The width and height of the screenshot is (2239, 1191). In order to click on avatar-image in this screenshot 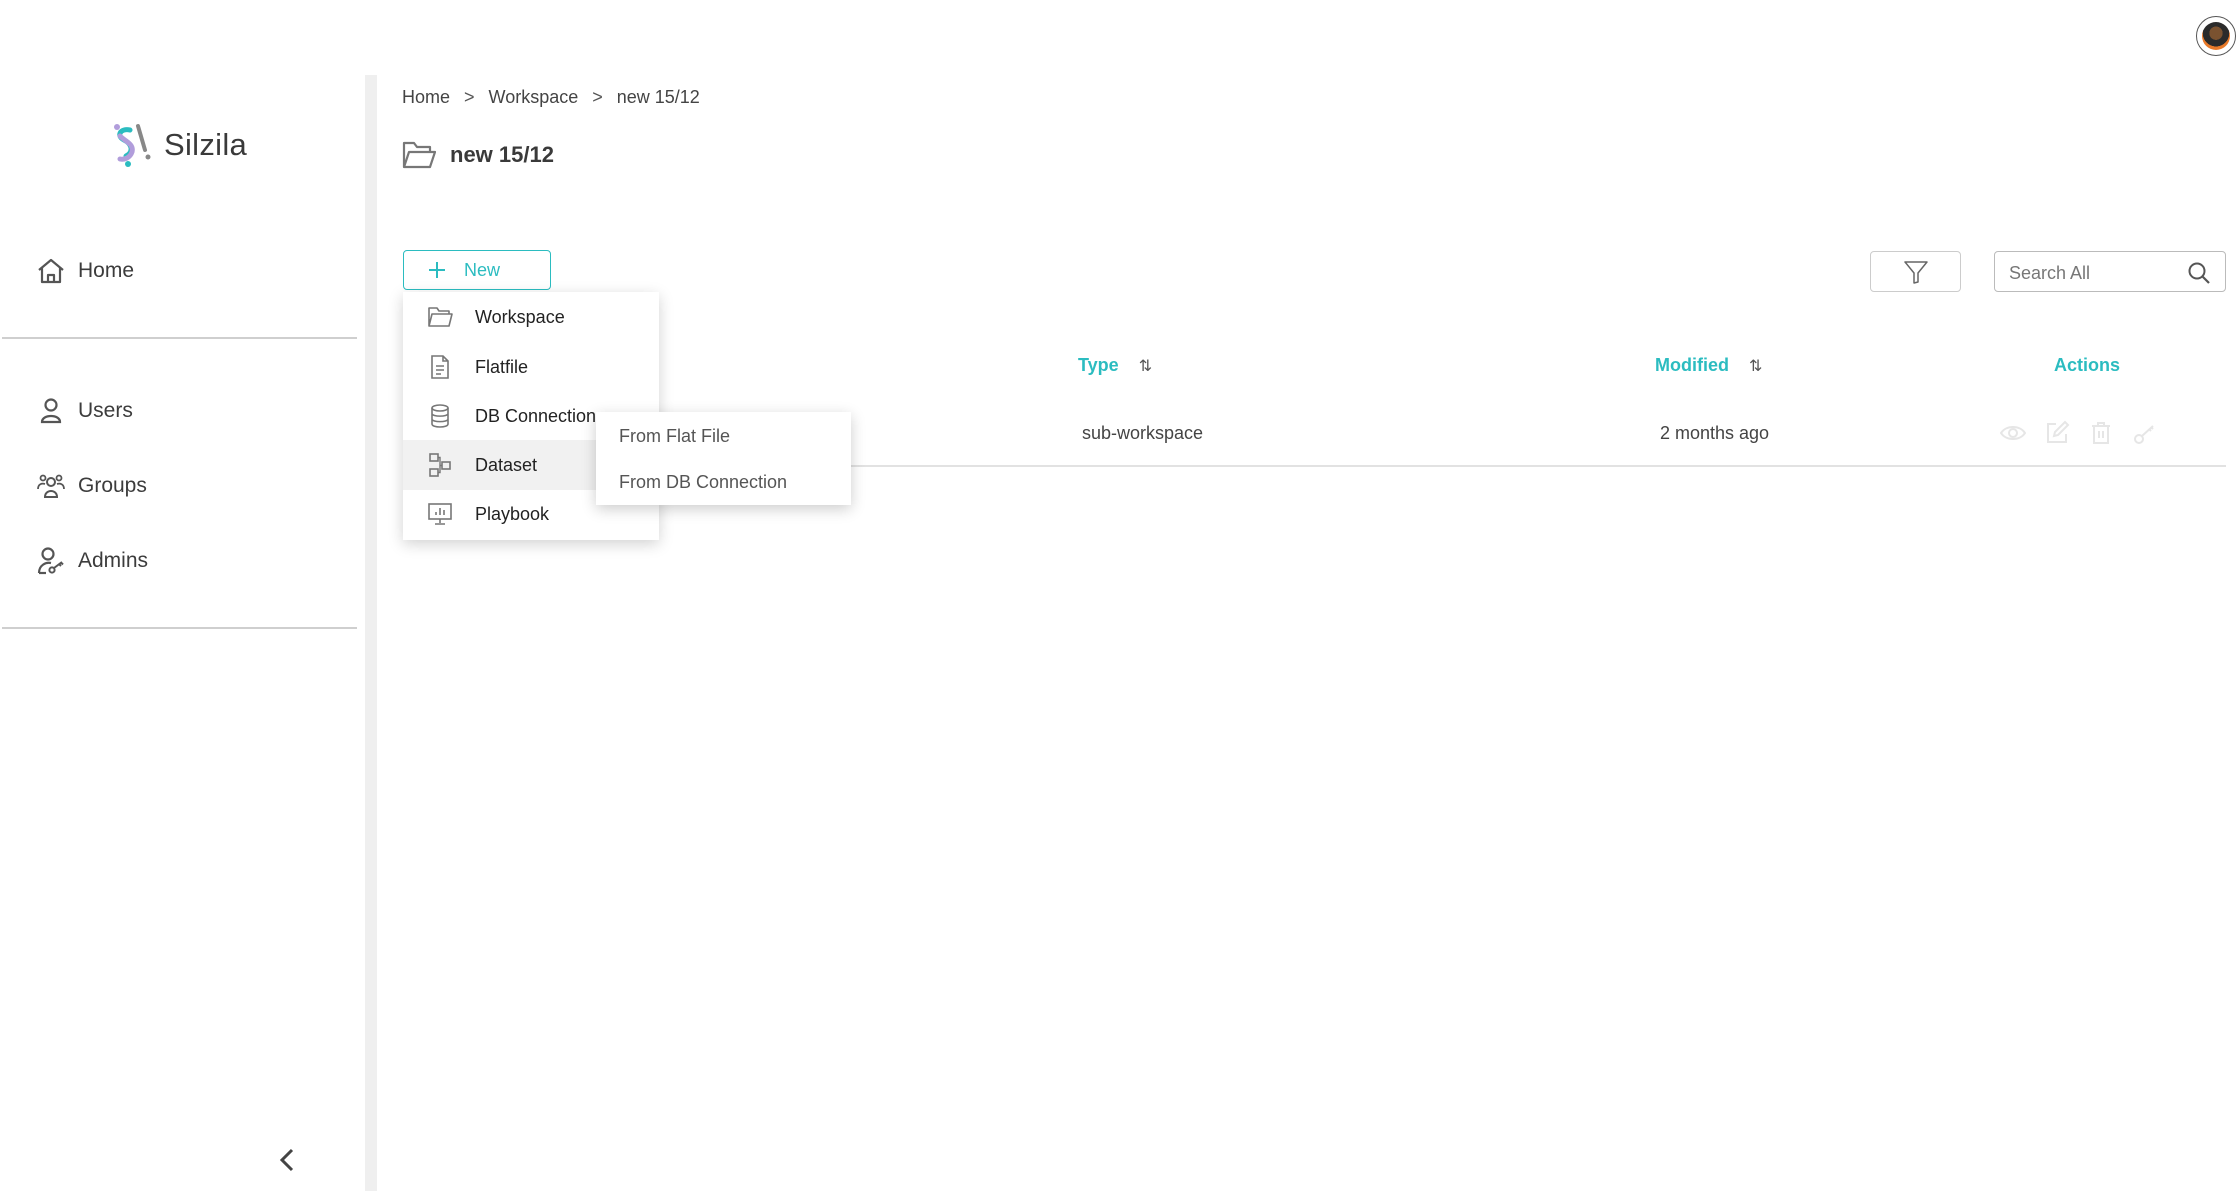, I will do `click(2216, 36)`.